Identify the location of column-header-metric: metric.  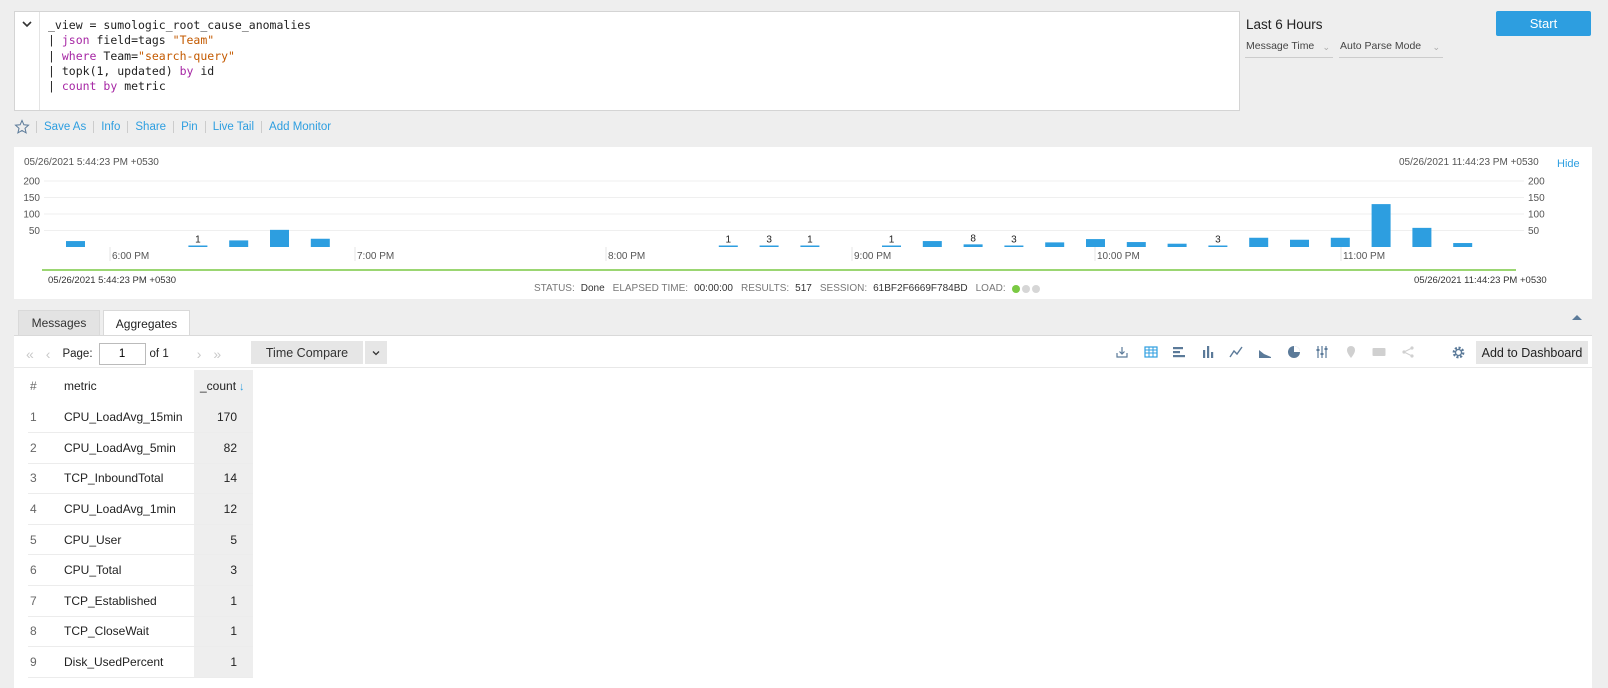
(128, 386).